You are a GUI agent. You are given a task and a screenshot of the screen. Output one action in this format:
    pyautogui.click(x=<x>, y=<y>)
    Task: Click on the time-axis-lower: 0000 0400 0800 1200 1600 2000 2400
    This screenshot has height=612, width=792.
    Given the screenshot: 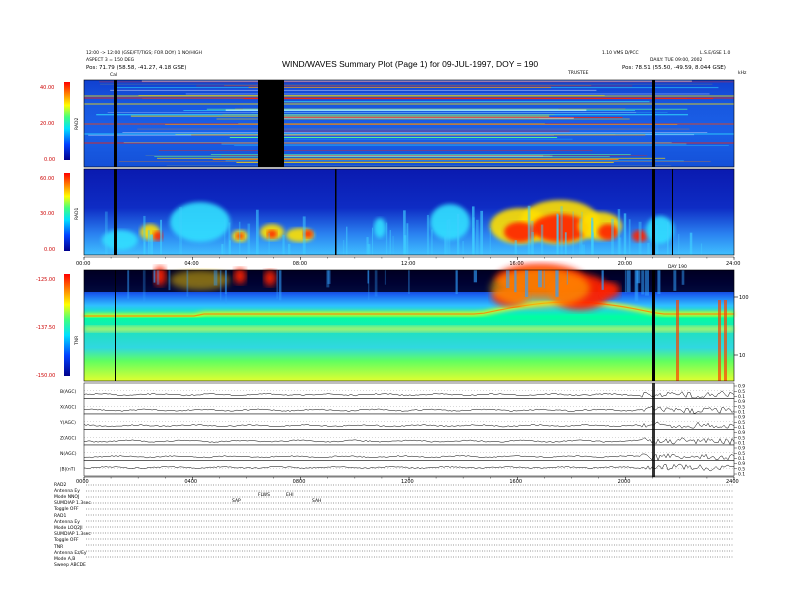 What is the action you would take?
    pyautogui.click(x=407, y=480)
    